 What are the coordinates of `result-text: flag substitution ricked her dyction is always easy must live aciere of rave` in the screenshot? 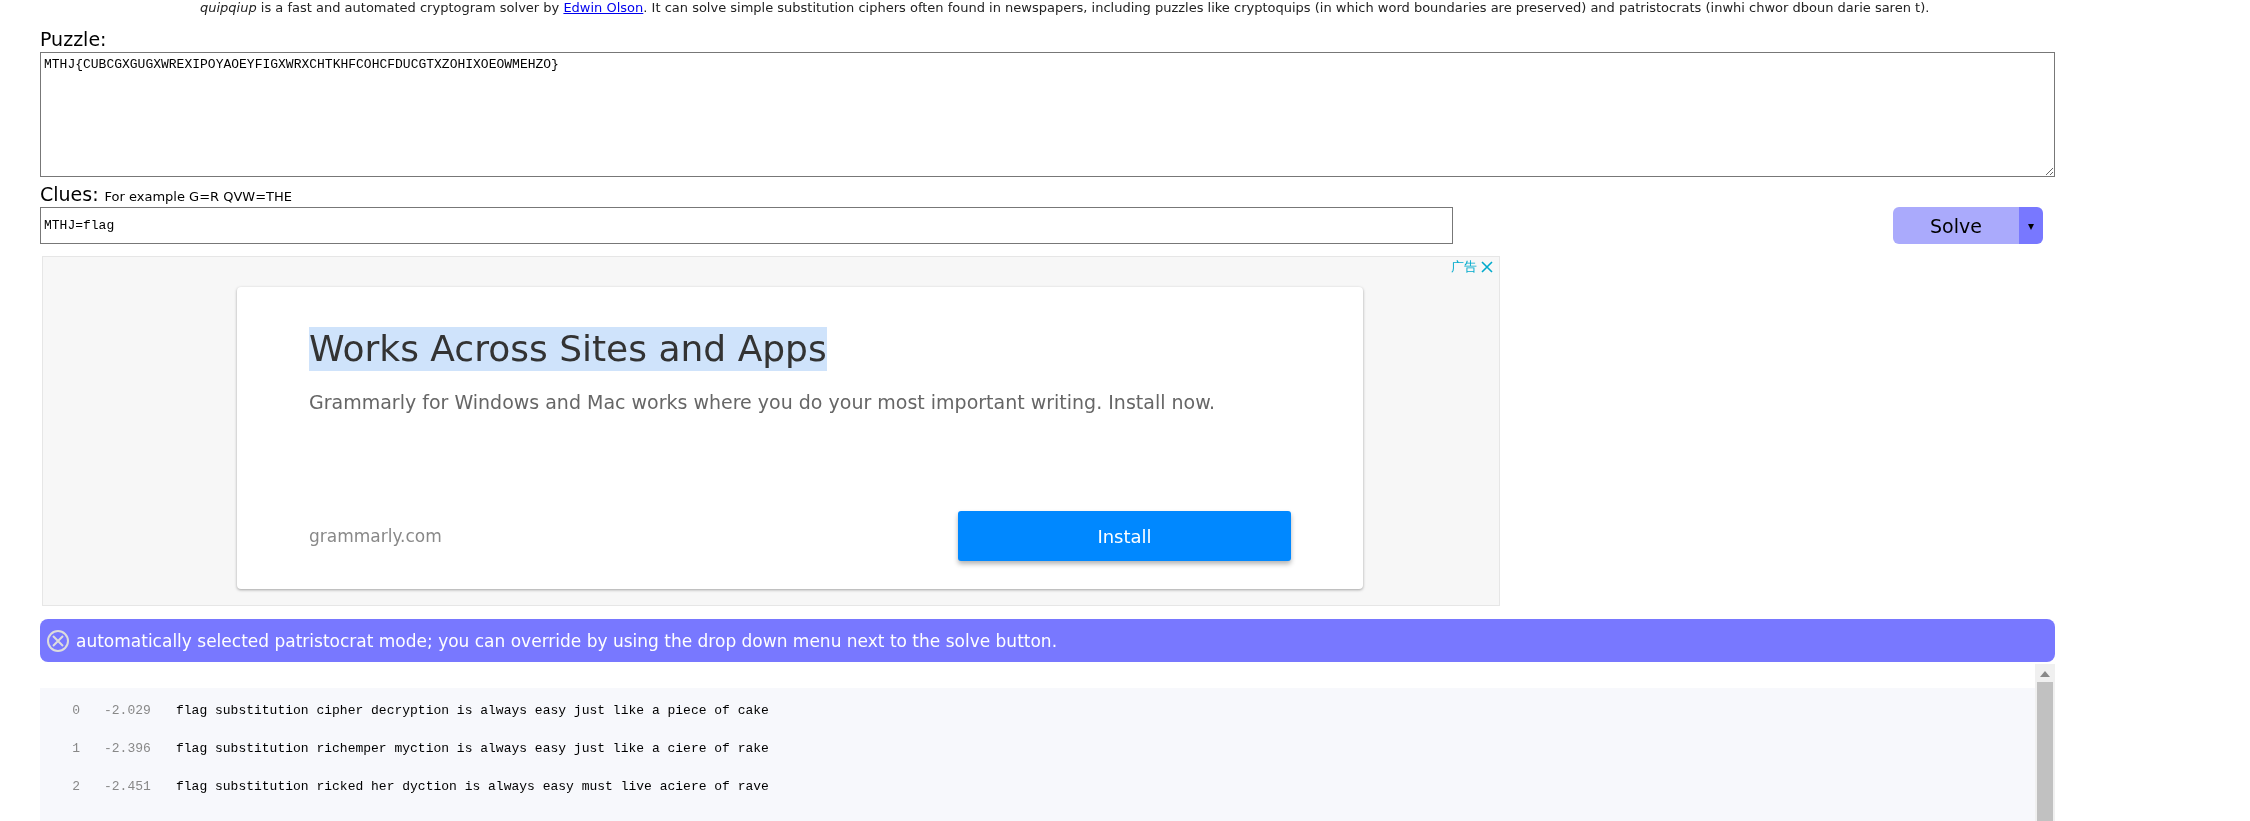 It's located at (472, 786).